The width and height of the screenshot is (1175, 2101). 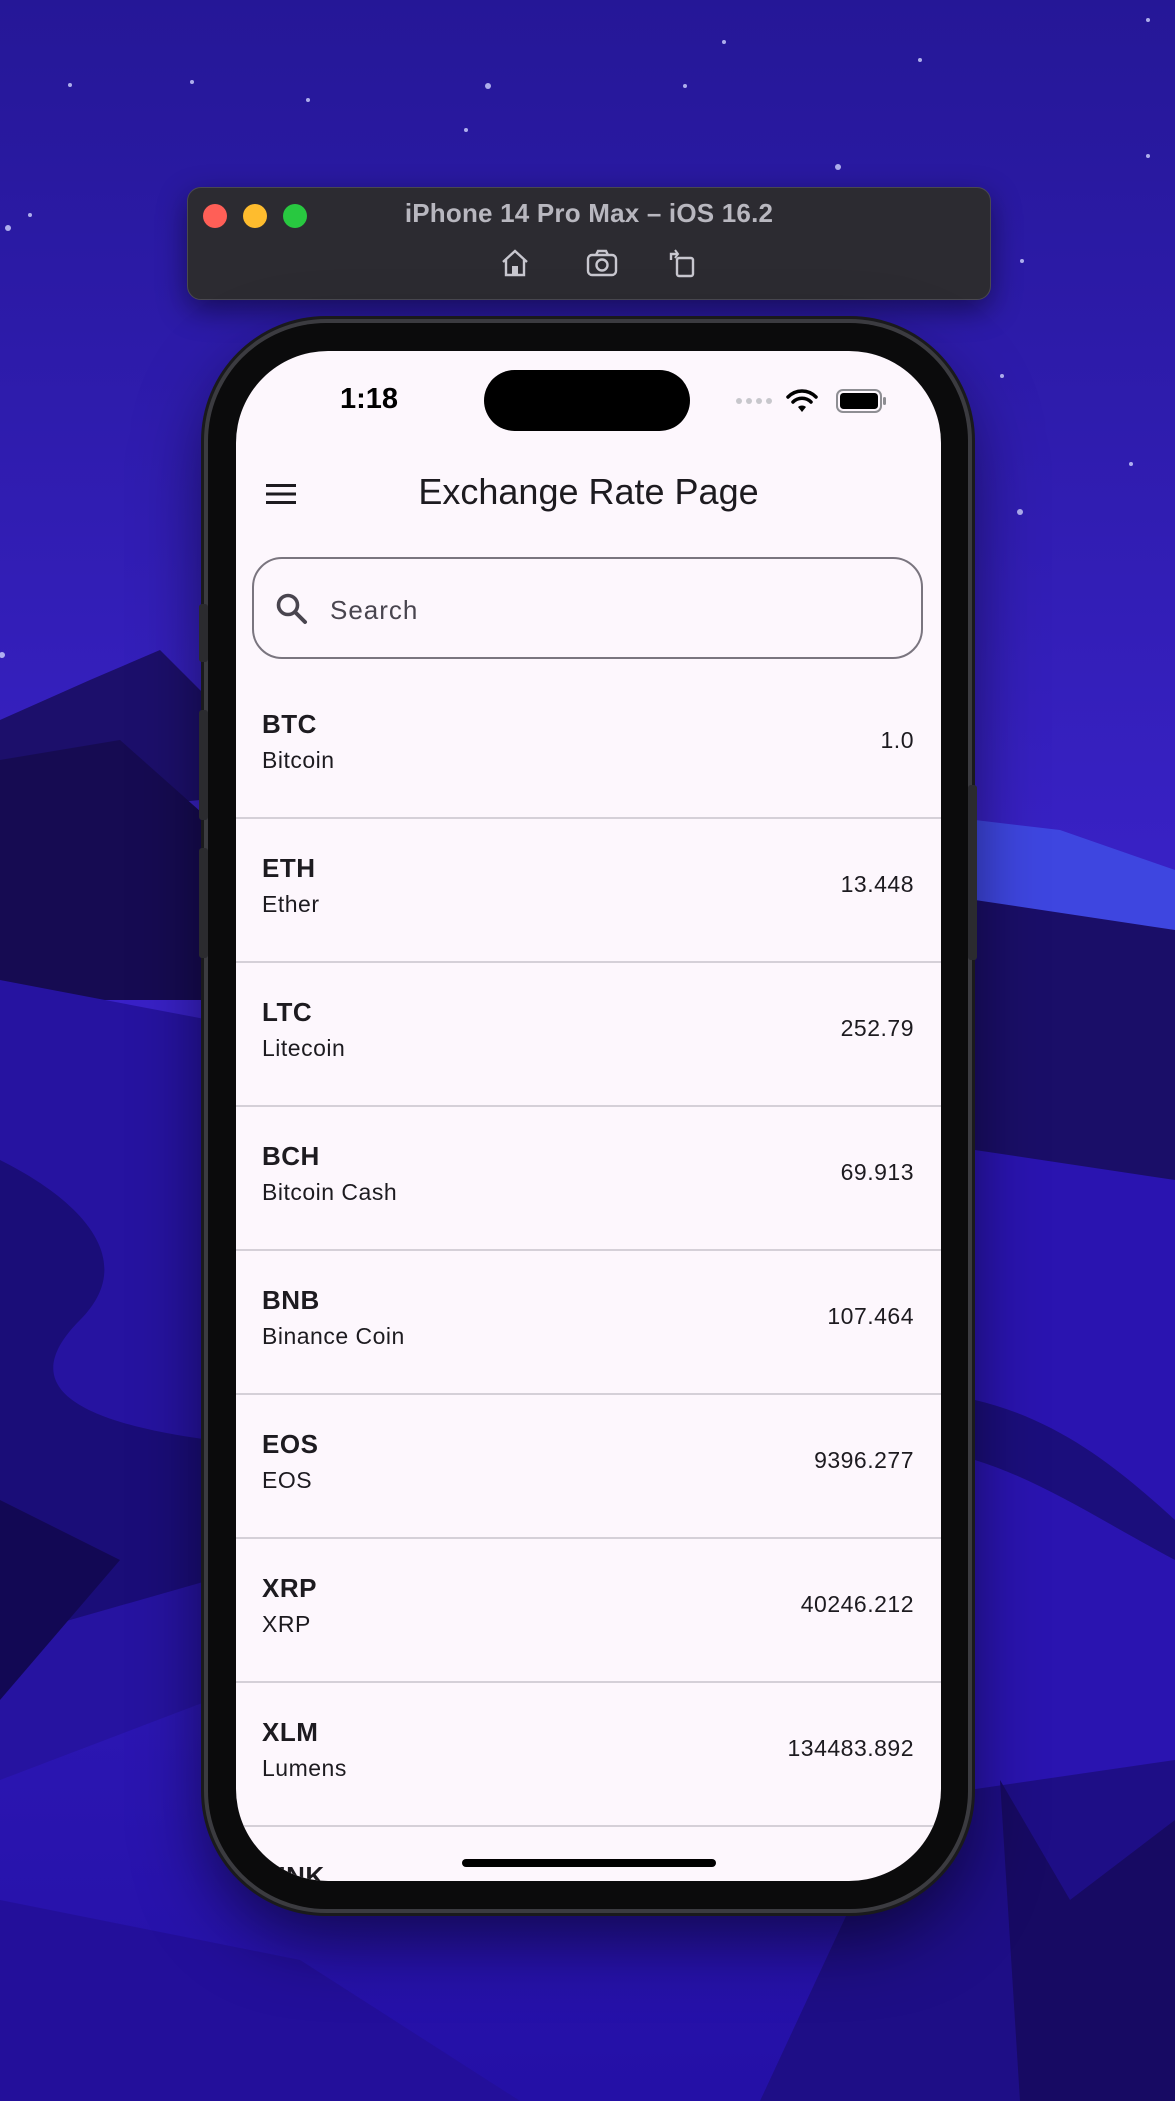 What do you see at coordinates (203, 633) in the screenshot?
I see `action-button` at bounding box center [203, 633].